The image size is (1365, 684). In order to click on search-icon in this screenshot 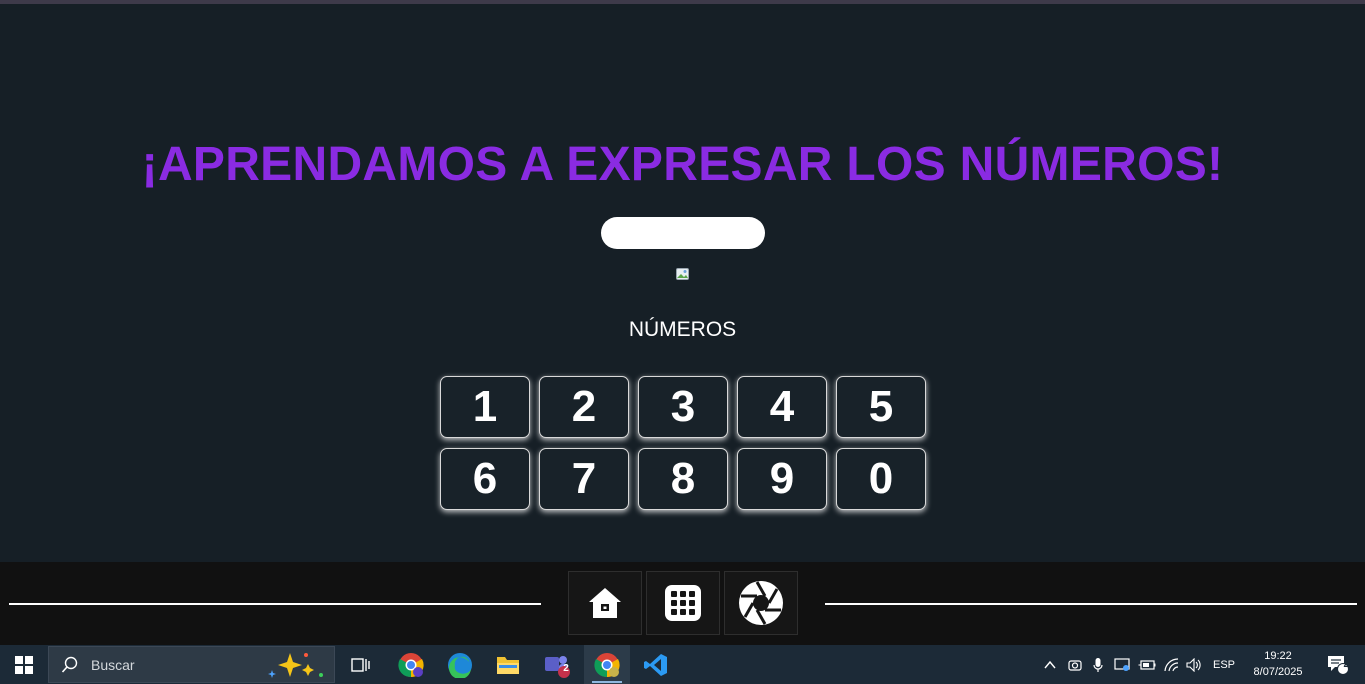, I will do `click(69, 664)`.